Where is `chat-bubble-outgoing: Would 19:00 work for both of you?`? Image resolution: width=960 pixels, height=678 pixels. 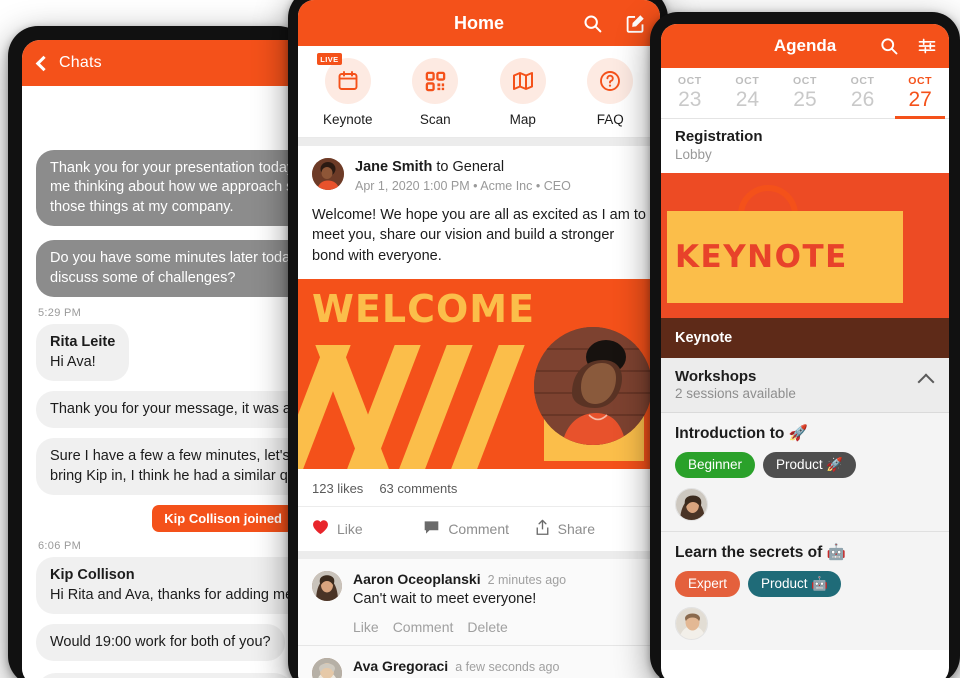 chat-bubble-outgoing: Would 19:00 work for both of you? is located at coordinates (160, 643).